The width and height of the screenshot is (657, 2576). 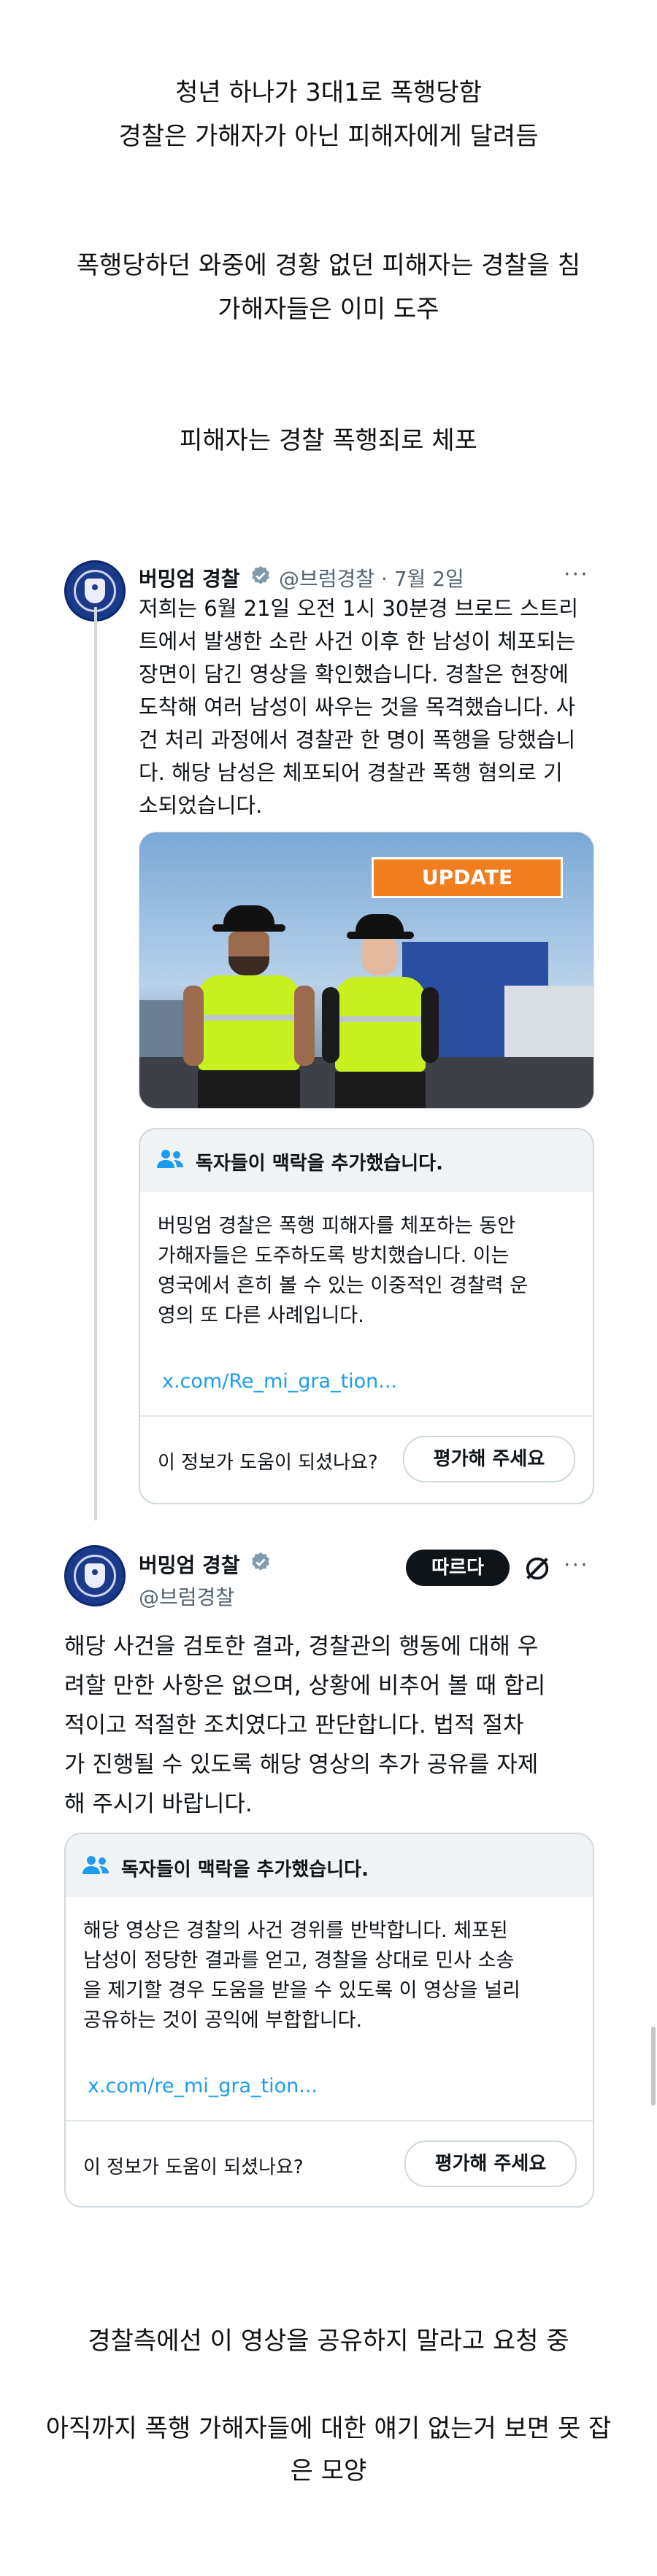 I want to click on thread-line, so click(x=95, y=1063).